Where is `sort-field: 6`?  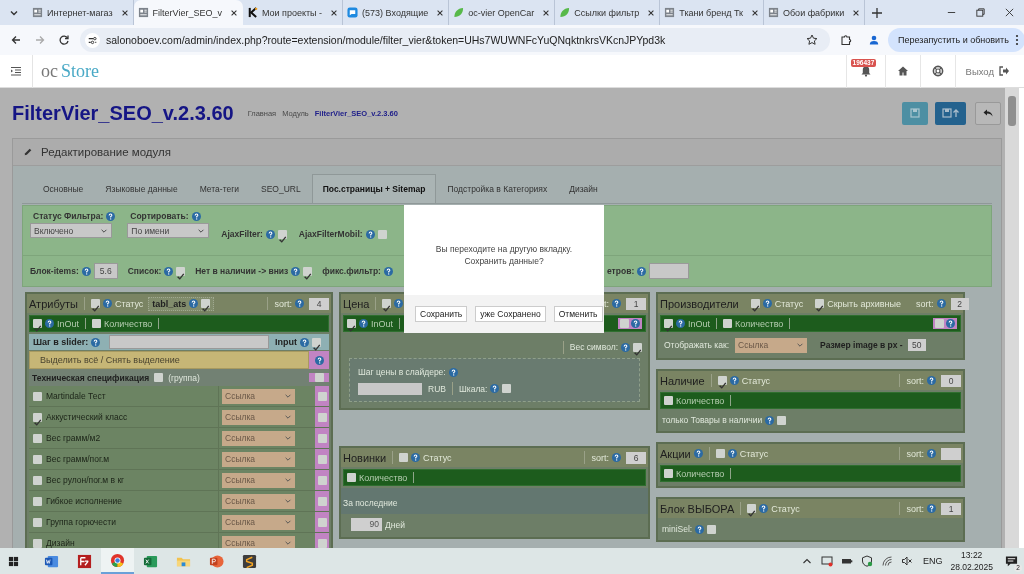
sort-field: 6 is located at coordinates (636, 457).